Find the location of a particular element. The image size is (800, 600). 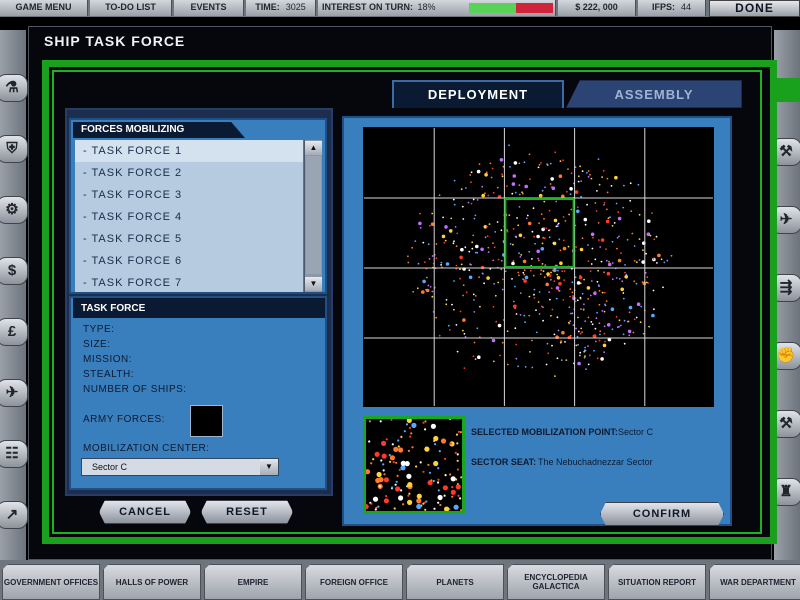

scroll-thumb is located at coordinates (313, 215).